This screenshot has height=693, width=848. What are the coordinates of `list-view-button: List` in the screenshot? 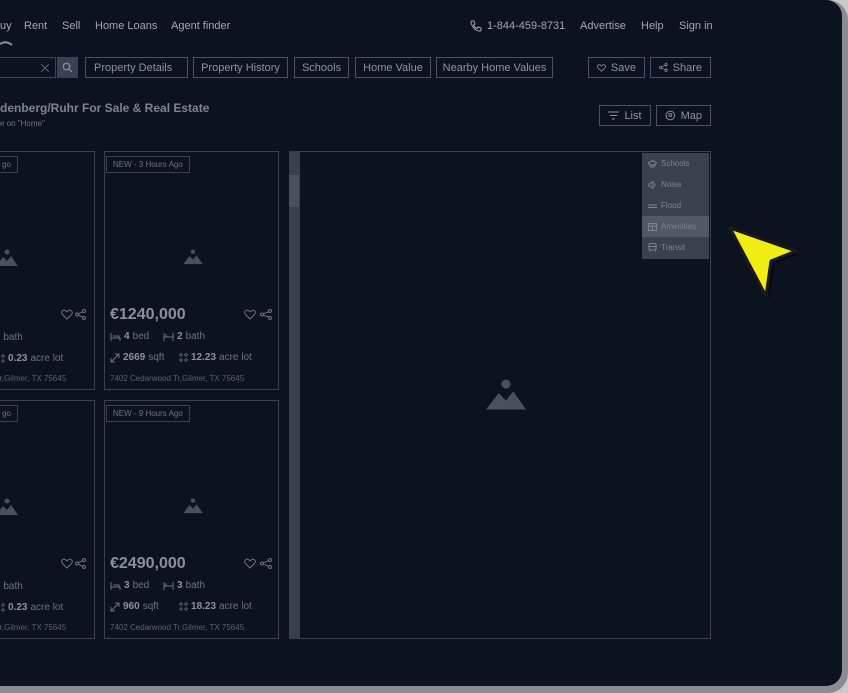 It's located at (625, 115).